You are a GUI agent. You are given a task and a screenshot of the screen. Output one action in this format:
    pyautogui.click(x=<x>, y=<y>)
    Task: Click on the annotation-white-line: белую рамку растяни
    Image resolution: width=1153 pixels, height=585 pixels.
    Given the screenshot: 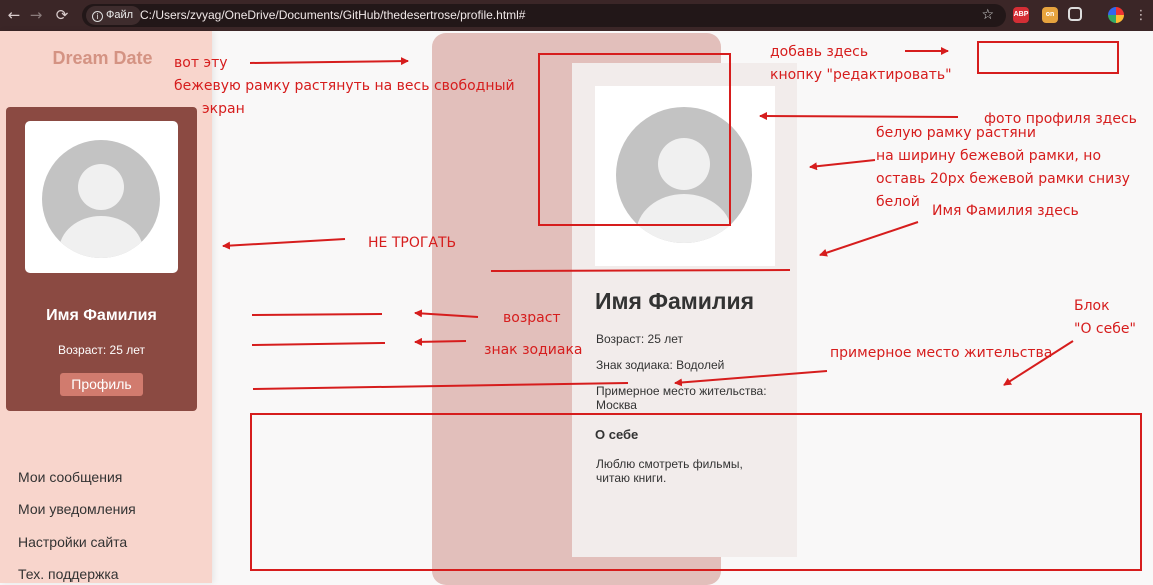 What is the action you would take?
    pyautogui.click(x=956, y=133)
    